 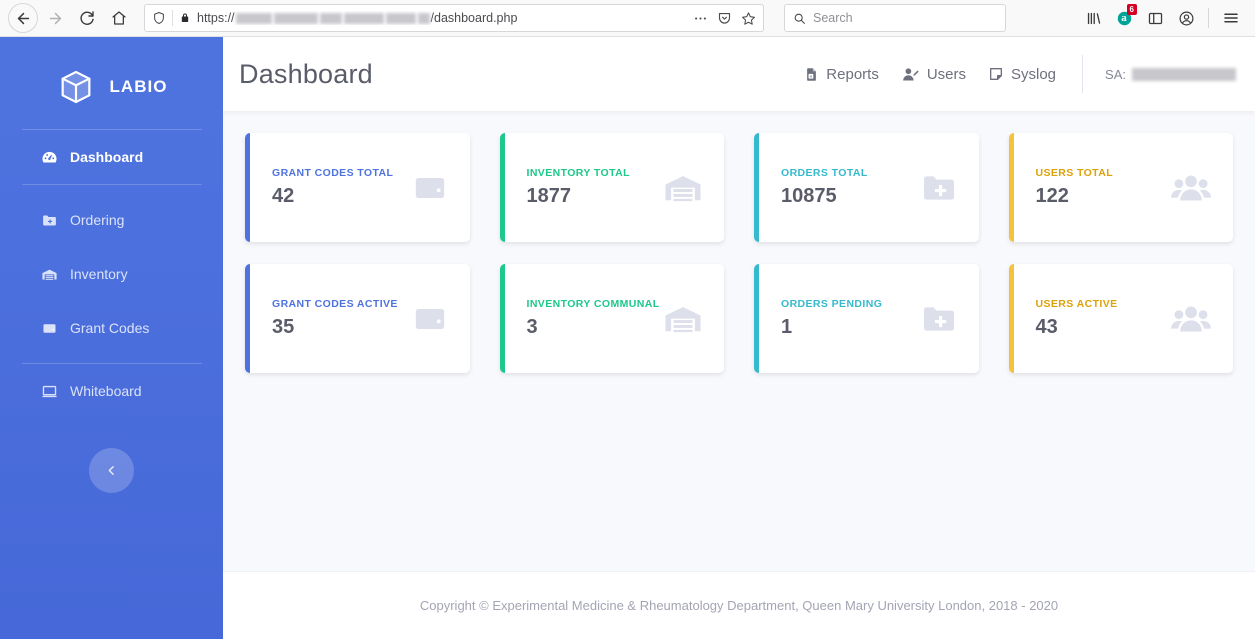 What do you see at coordinates (1186, 18) in the screenshot?
I see `account-icon` at bounding box center [1186, 18].